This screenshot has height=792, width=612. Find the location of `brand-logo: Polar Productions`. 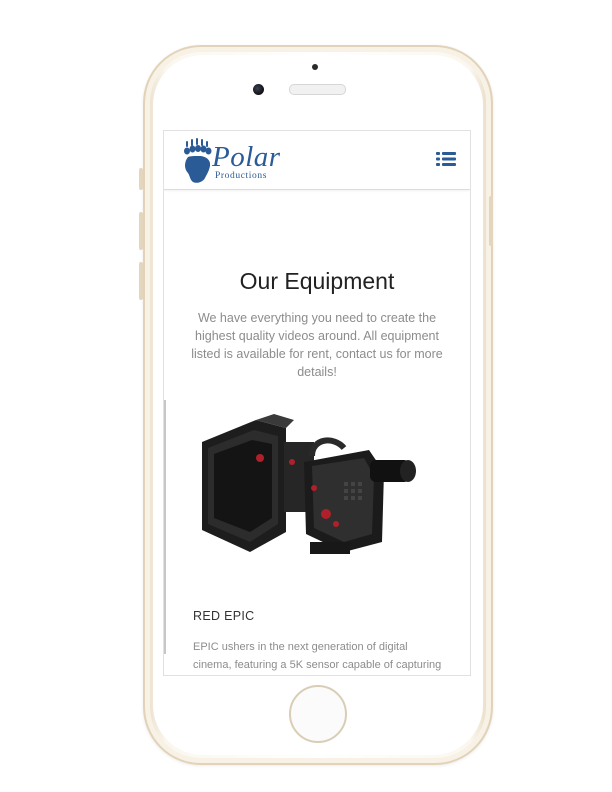

brand-logo: Polar Productions is located at coordinates (237, 161).